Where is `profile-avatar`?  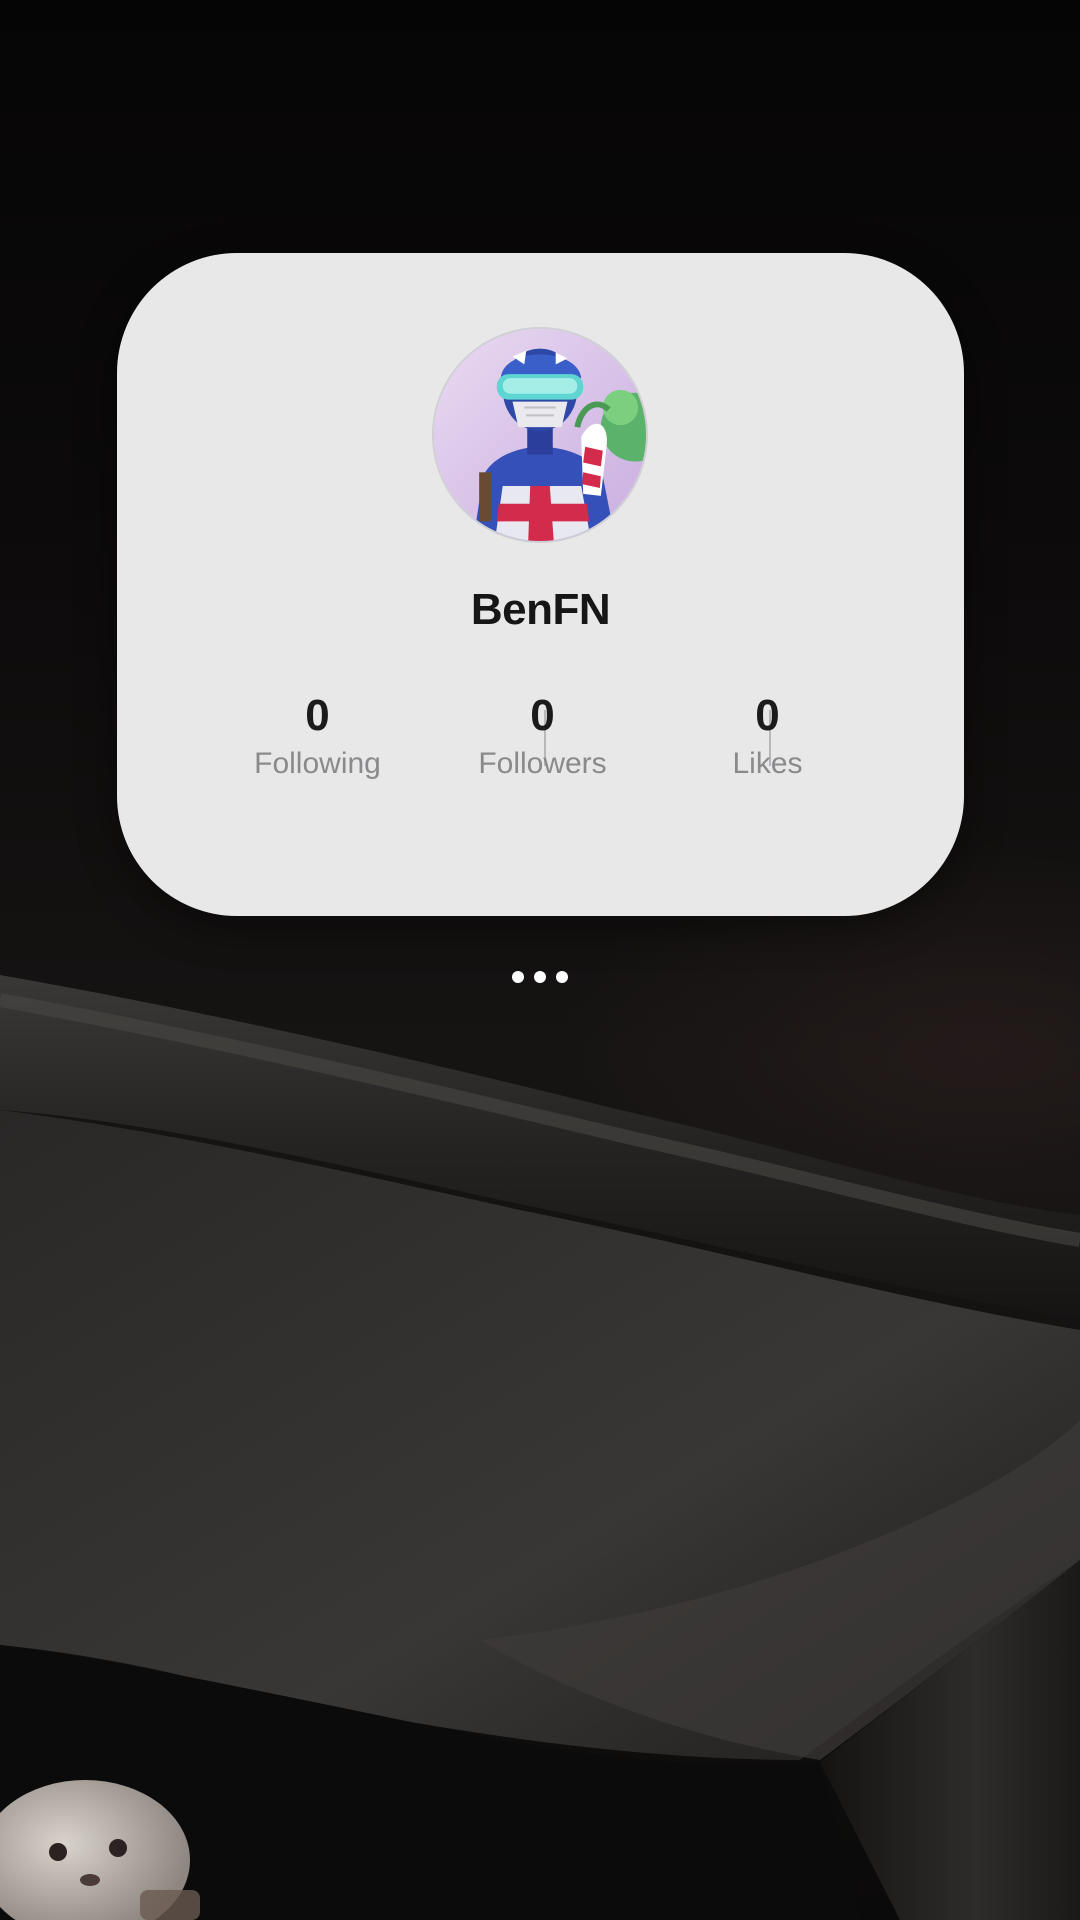
profile-avatar is located at coordinates (540, 435).